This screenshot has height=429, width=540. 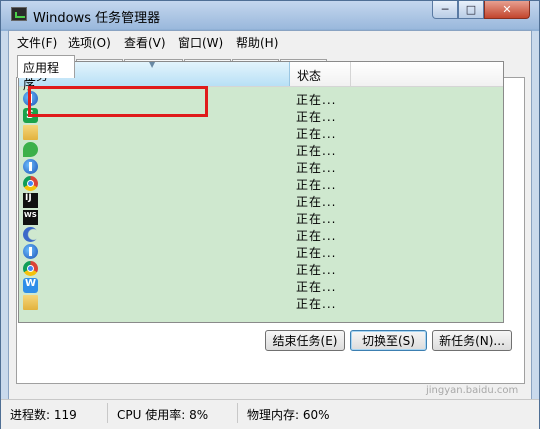 I want to click on watermark: jingyan.baidu.com, so click(x=472, y=390).